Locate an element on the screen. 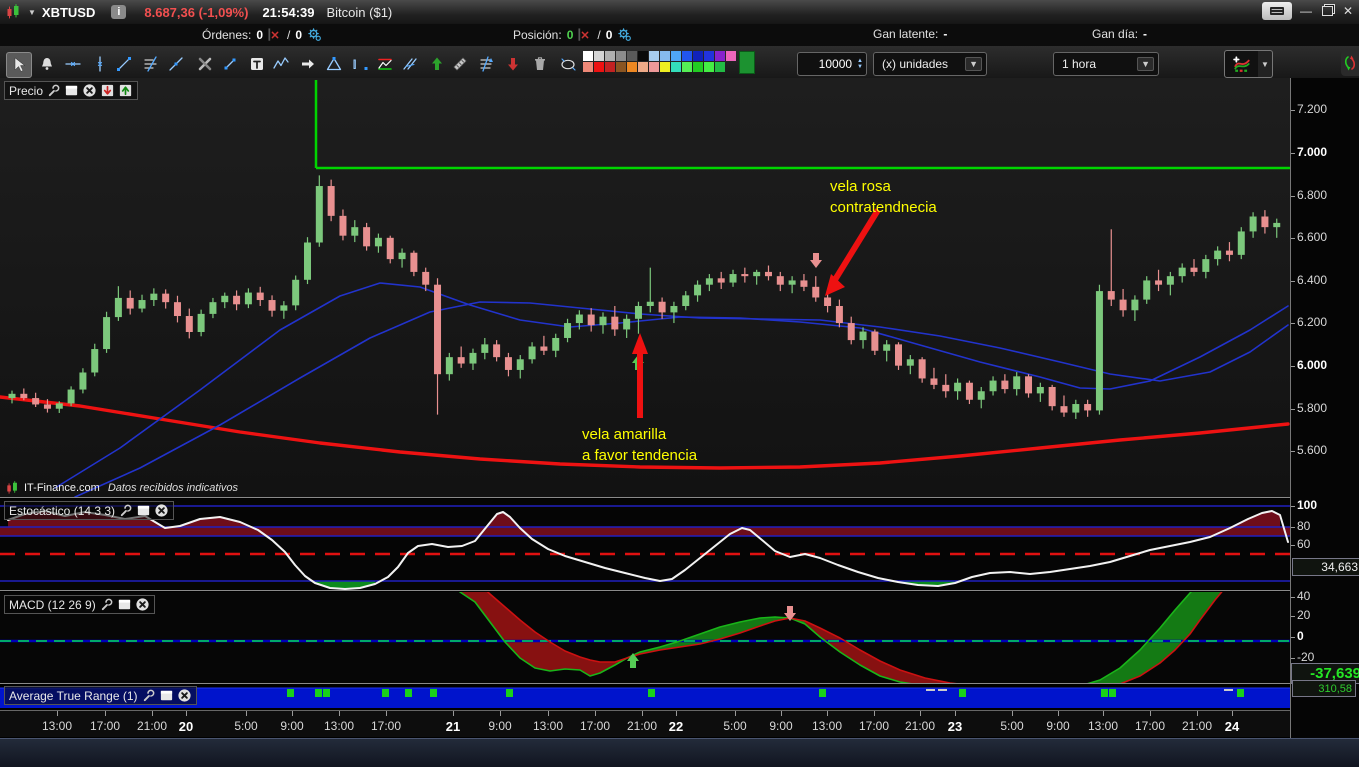 This screenshot has width=1359, height=767. orders-settings-icon is located at coordinates (314, 34).